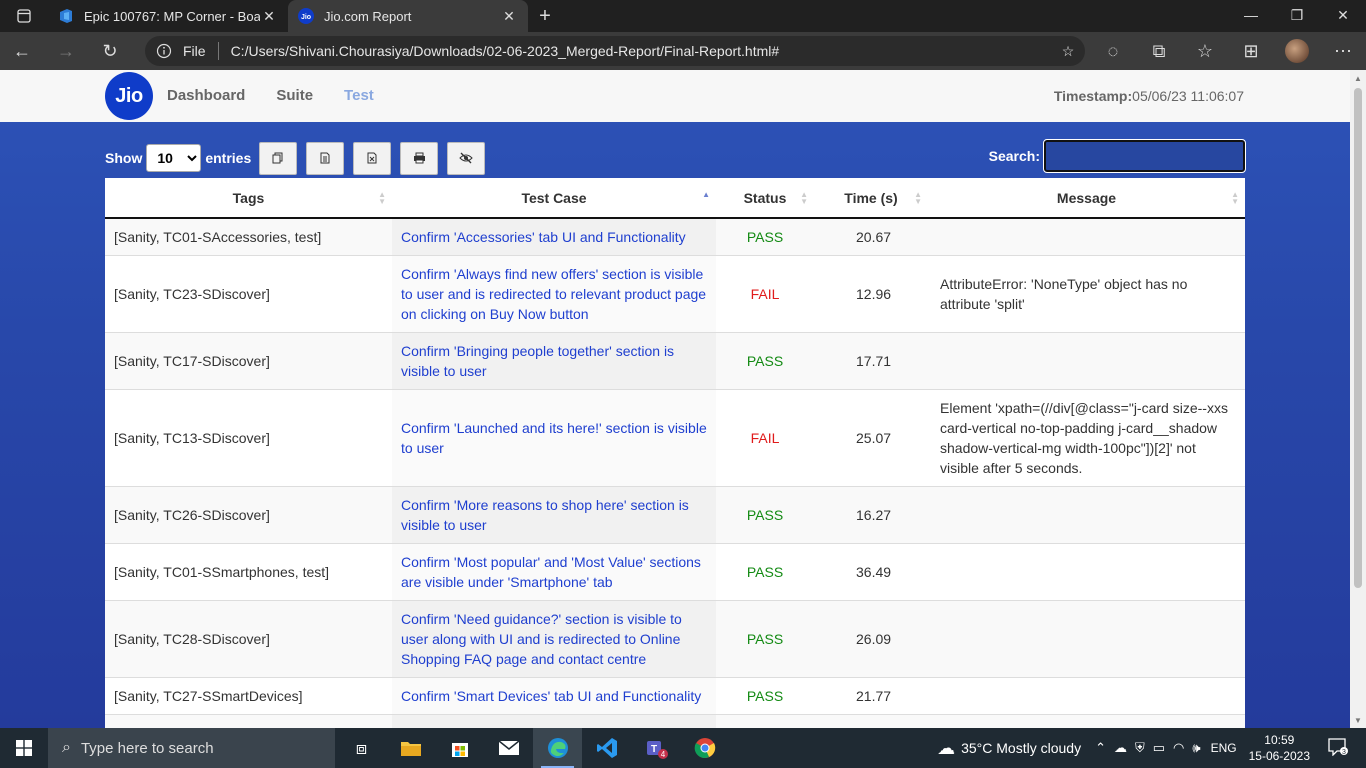 The height and width of the screenshot is (768, 1366). What do you see at coordinates (557, 748) in the screenshot?
I see `edge-icon` at bounding box center [557, 748].